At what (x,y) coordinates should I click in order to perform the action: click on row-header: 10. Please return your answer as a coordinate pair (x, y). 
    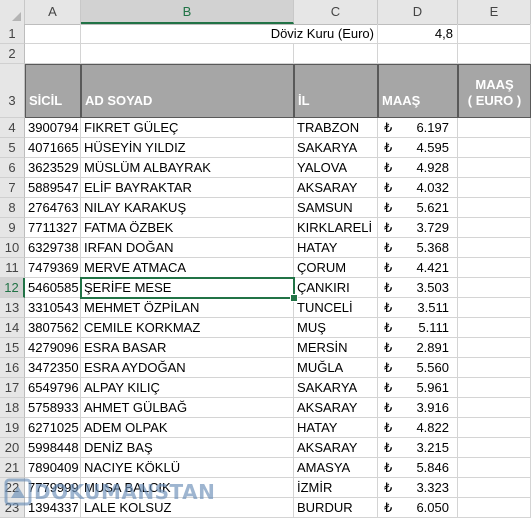
    Looking at the image, I should click on (12, 248).